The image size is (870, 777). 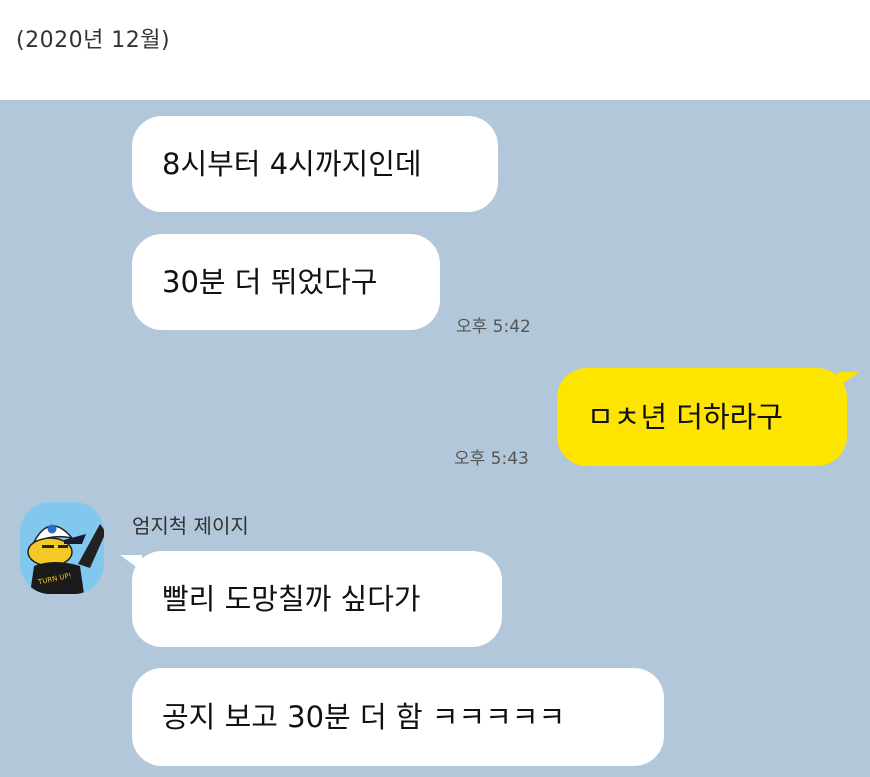 I want to click on avatar: TURN UP!, so click(x=62, y=548).